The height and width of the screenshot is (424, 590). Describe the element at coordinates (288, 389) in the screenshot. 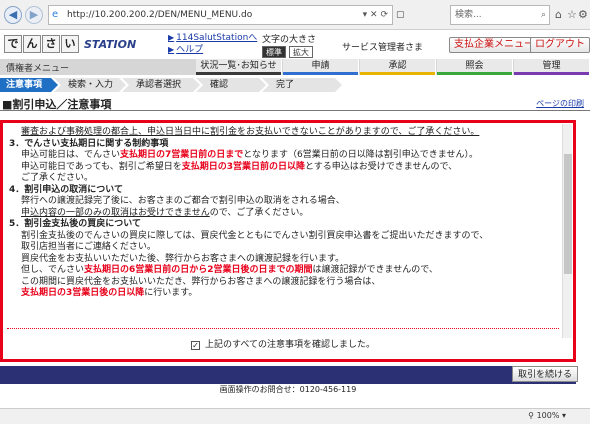

I see `contact-info: 画面操作のお問合せ：0120-456-119` at that location.